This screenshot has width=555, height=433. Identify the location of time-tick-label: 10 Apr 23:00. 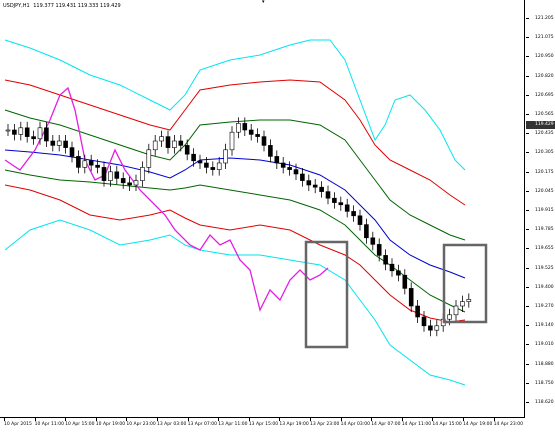
(141, 422).